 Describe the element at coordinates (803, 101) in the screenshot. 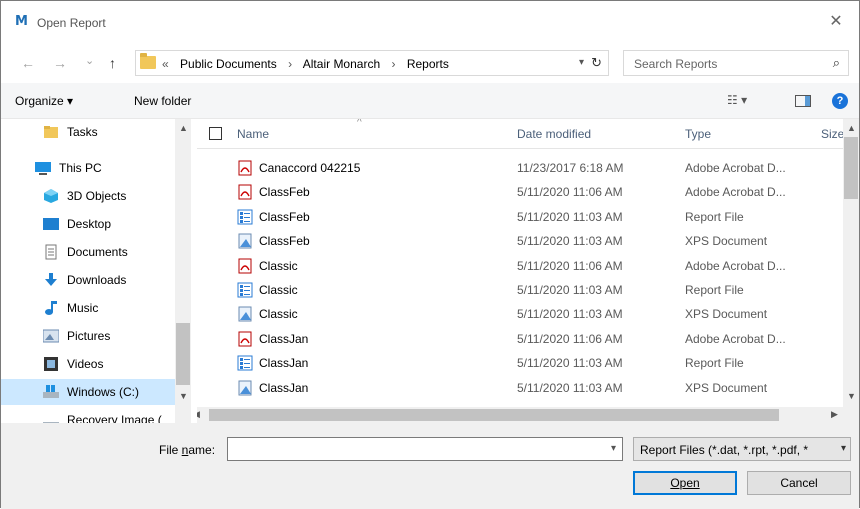

I see `preview-pane-icon` at that location.